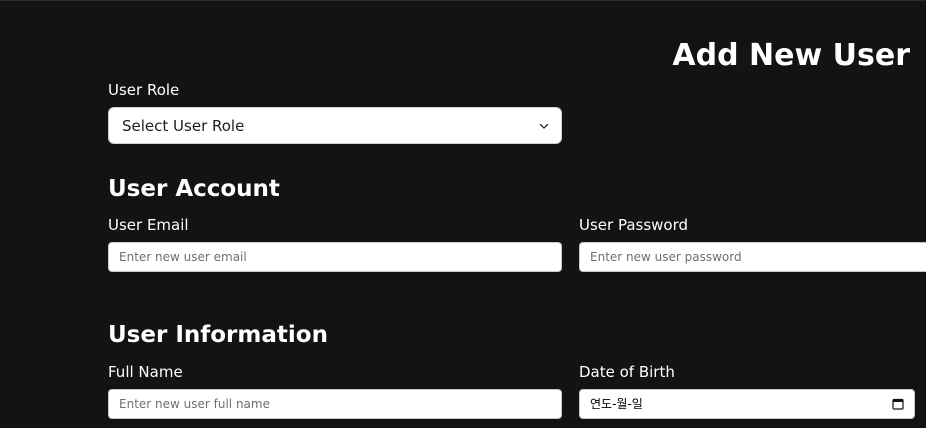 Image resolution: width=926 pixels, height=428 pixels. Describe the element at coordinates (666, 257) in the screenshot. I see `user-password-placeholder: Enter new user password` at that location.